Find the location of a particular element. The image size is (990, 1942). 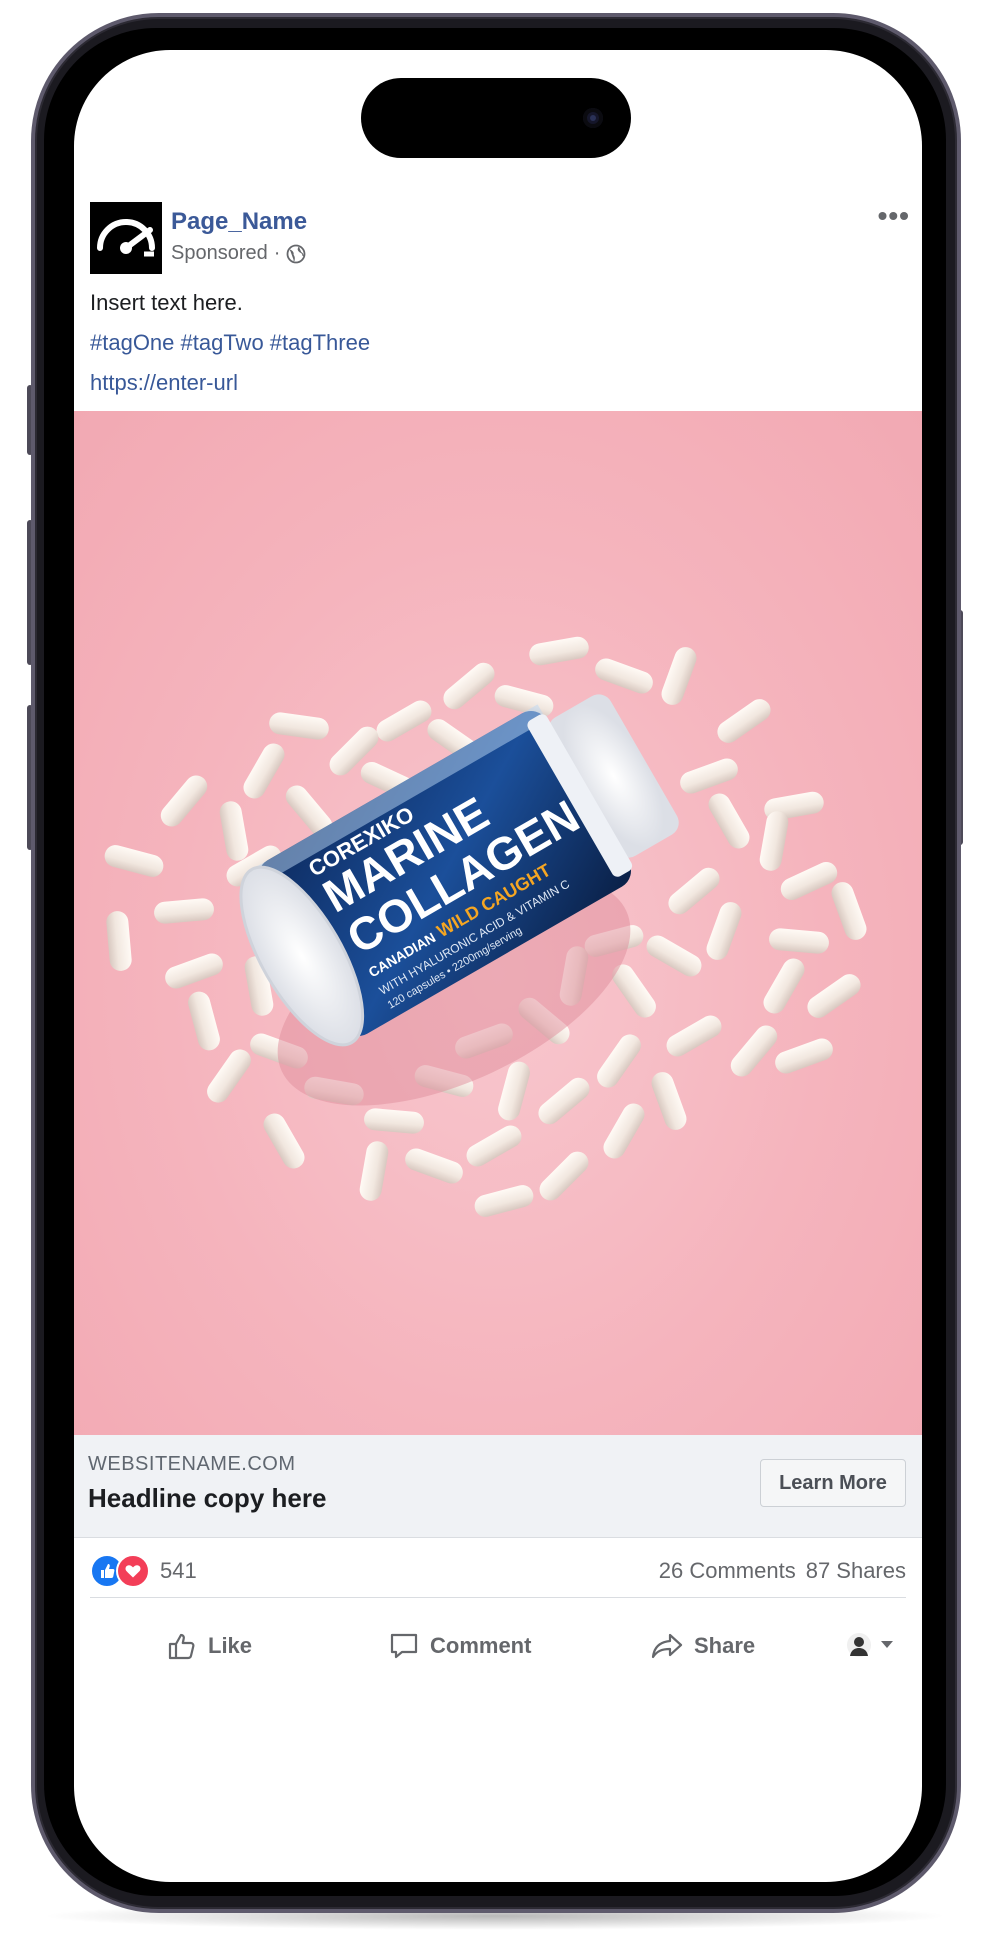

comment-button: Comment is located at coordinates (459, 1646).